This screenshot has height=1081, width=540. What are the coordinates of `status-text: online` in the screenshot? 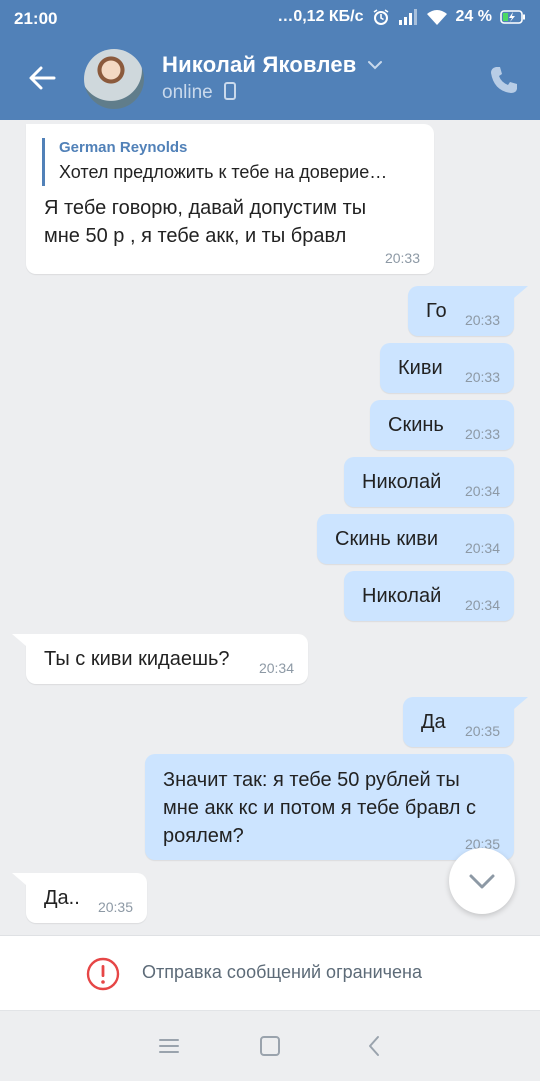 It's located at (187, 92).